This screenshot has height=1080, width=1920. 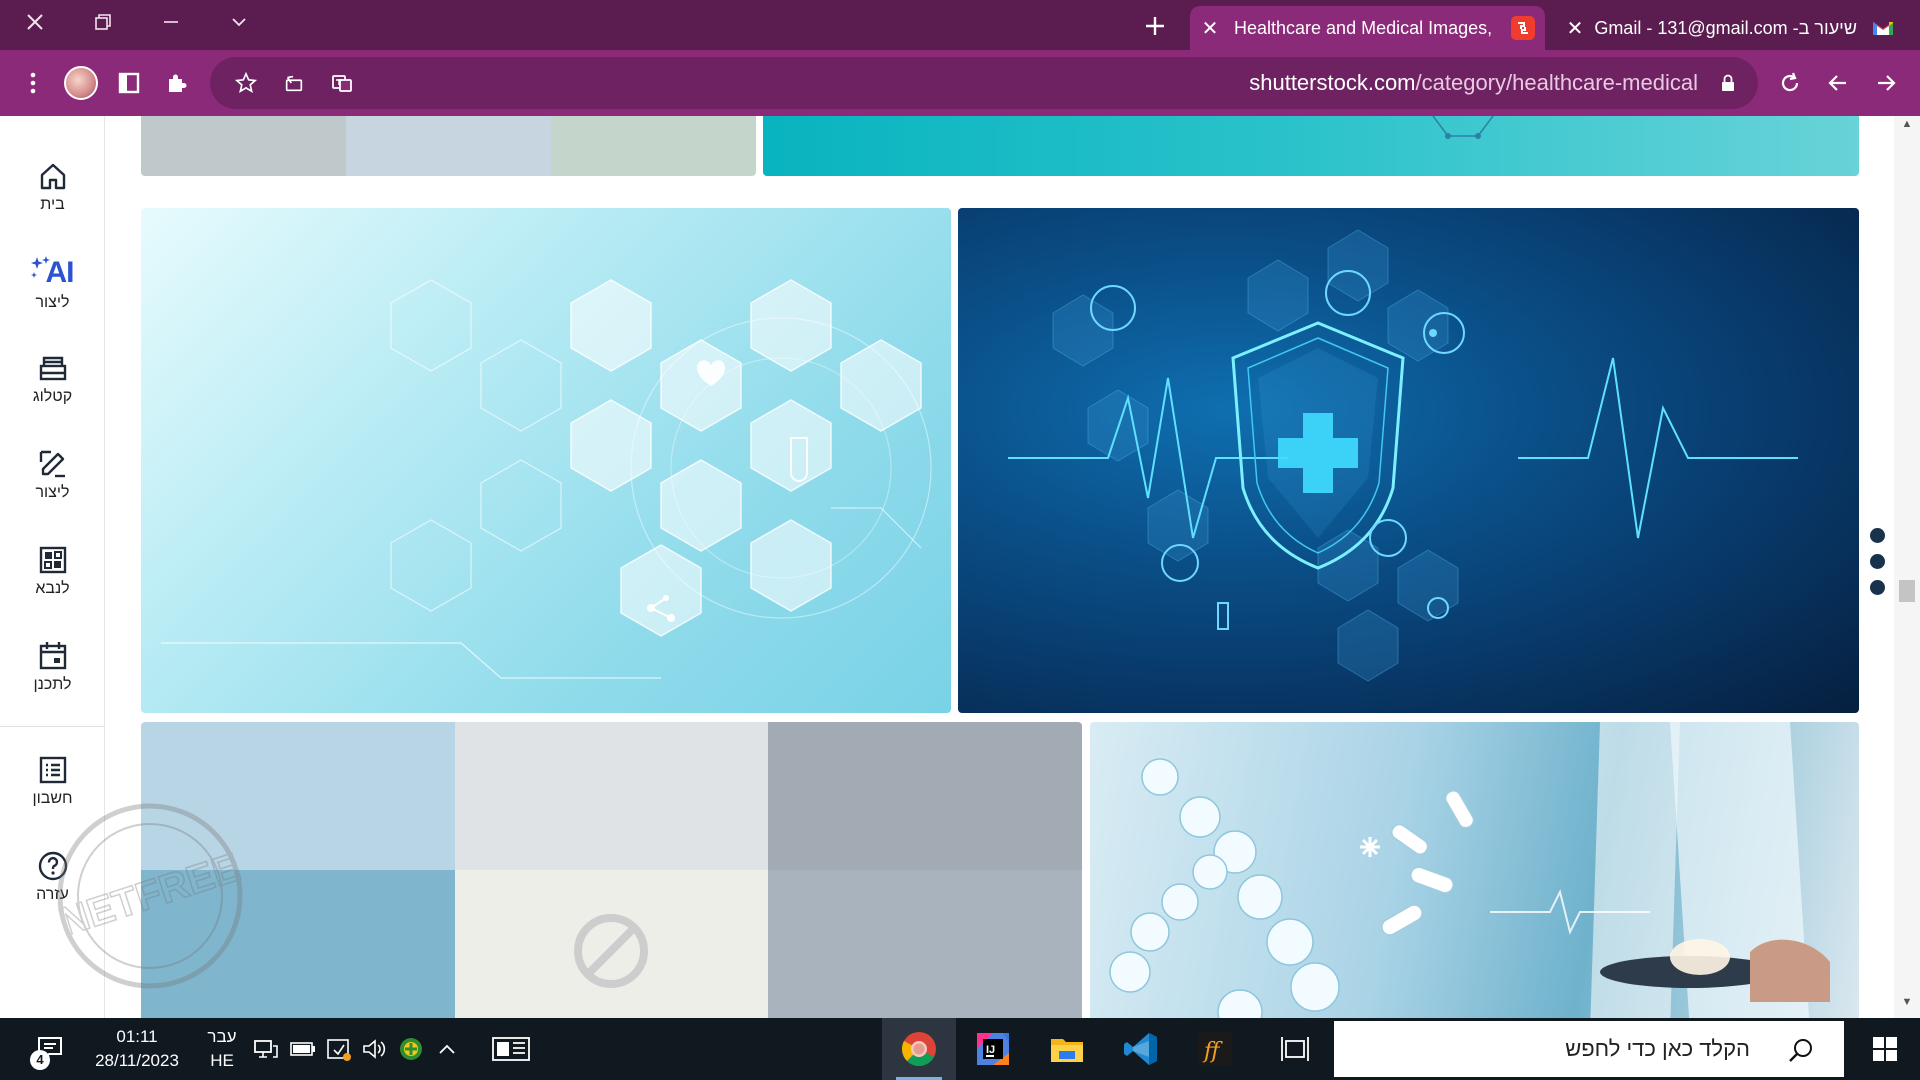 What do you see at coordinates (303, 1049) in the screenshot?
I see `battery-icon` at bounding box center [303, 1049].